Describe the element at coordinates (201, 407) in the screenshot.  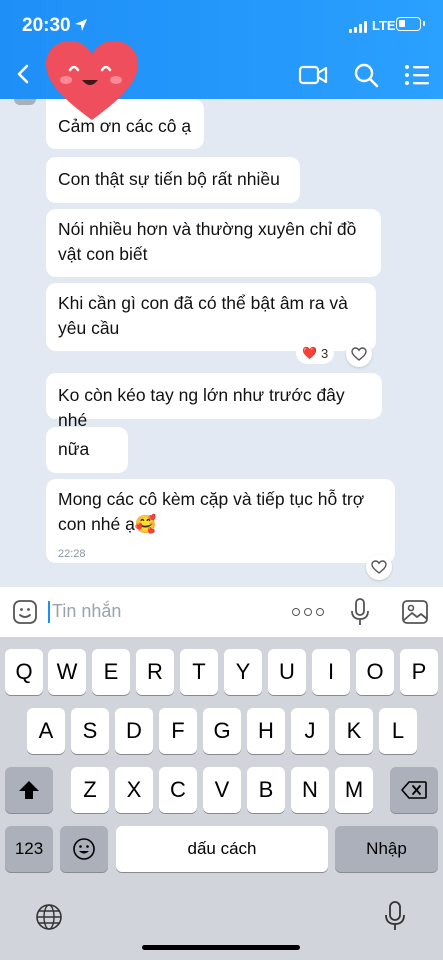
I see `message-text: Ko còn kéo tay ng lớn như trước đây nhé` at that location.